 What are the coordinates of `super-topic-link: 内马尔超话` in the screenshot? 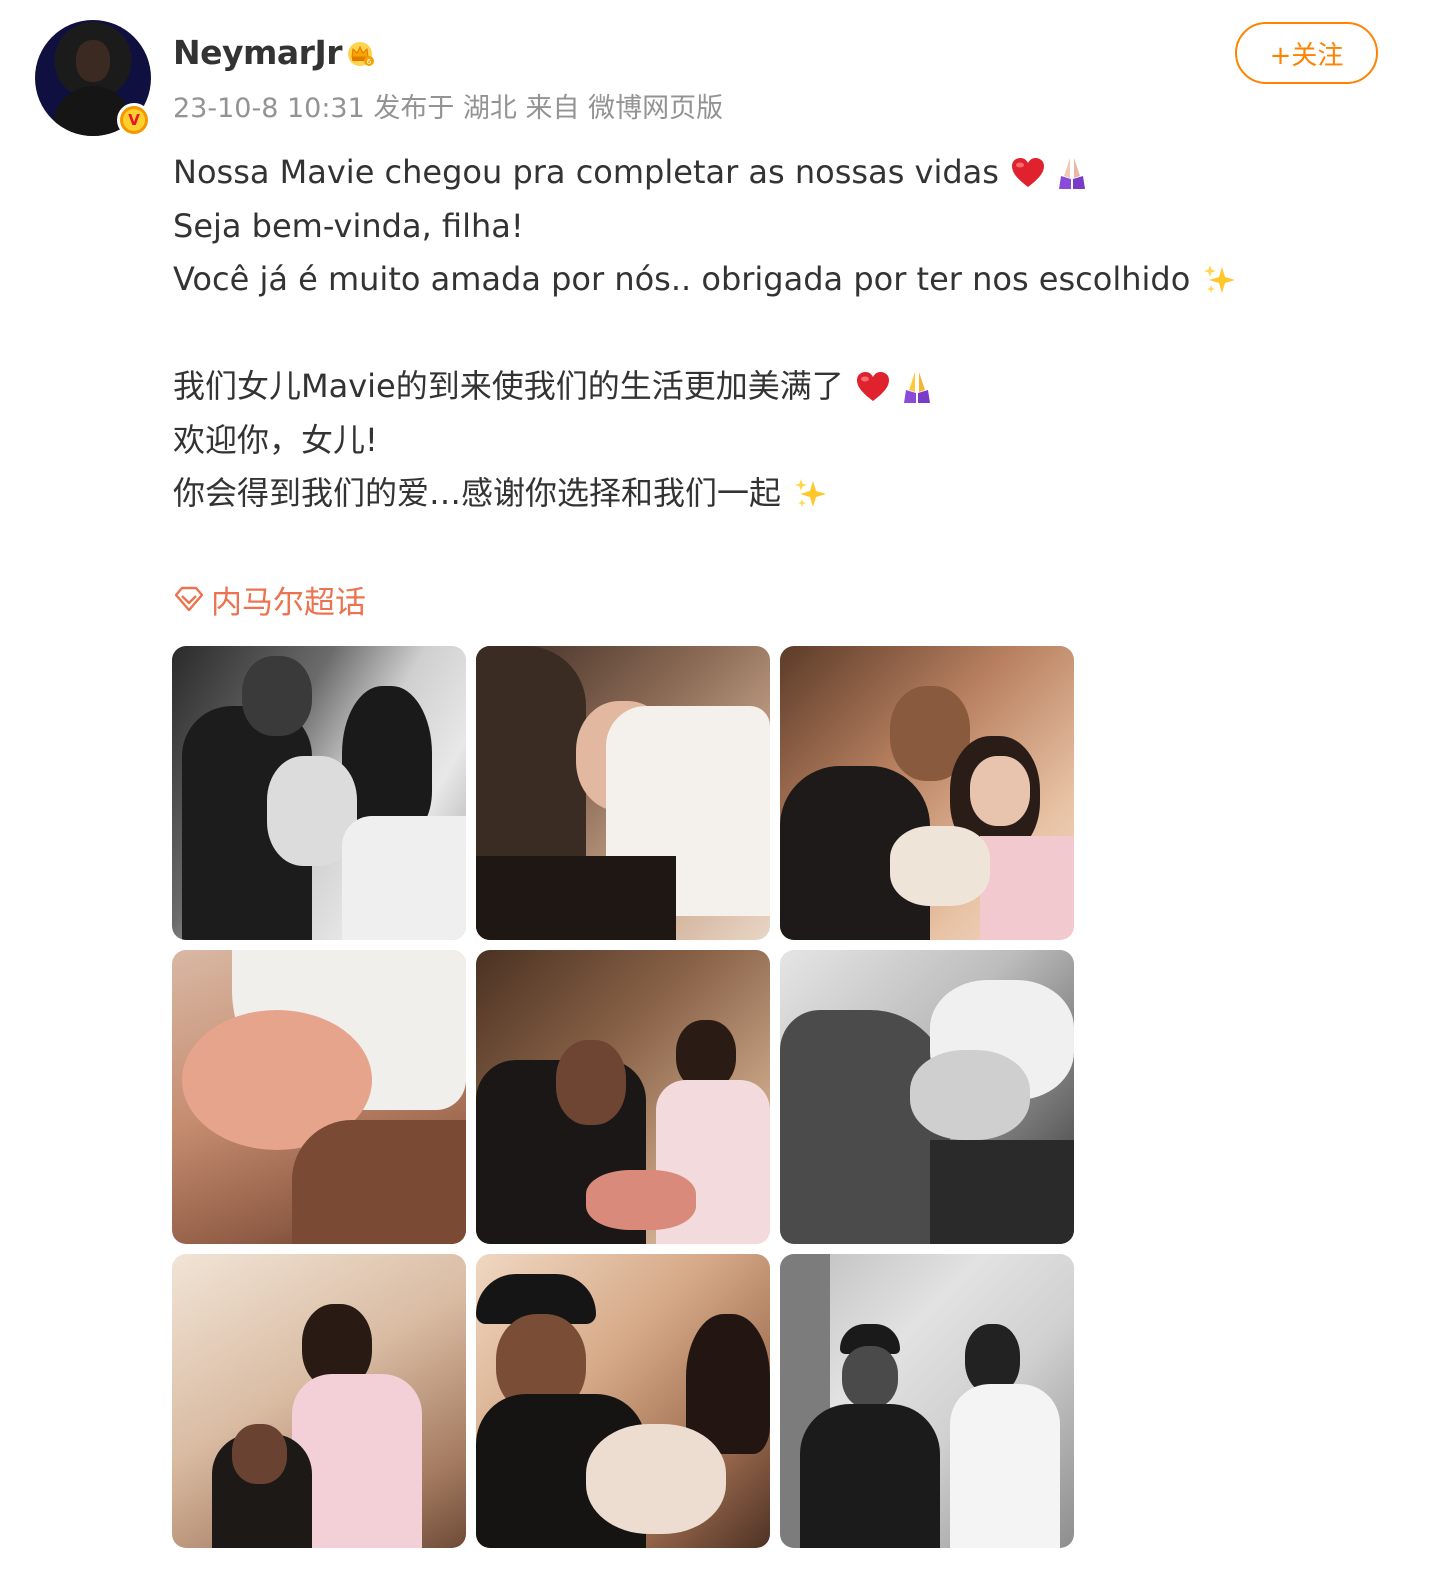 It's located at (269, 599).